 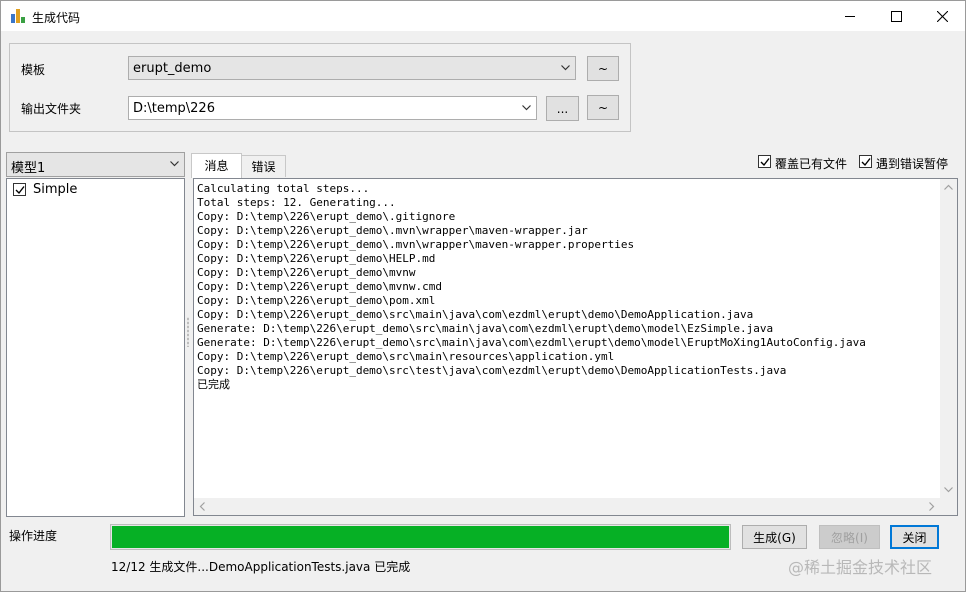 I want to click on template-extra-button: ~, so click(x=603, y=68).